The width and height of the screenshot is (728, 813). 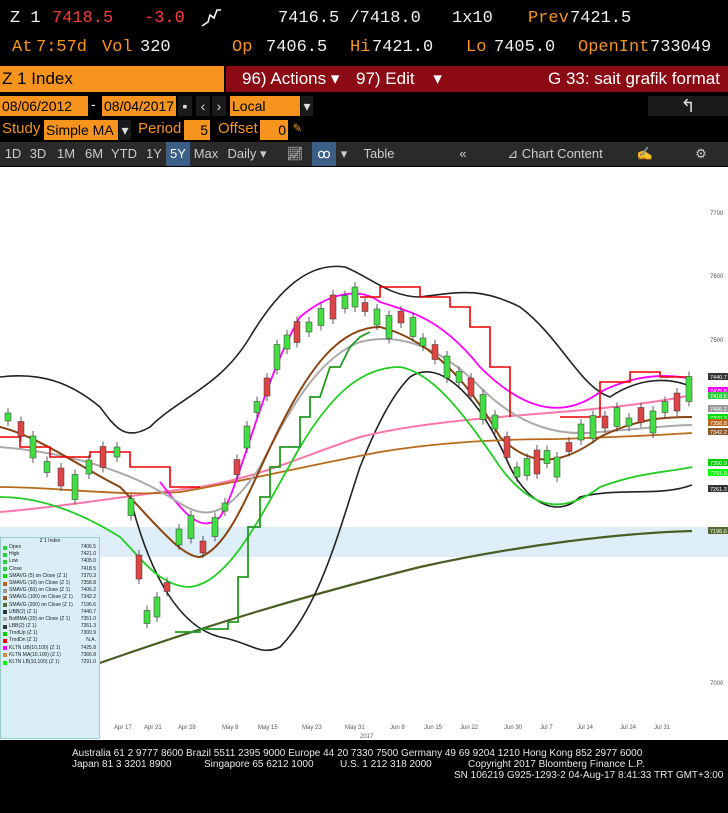 I want to click on right-axis-tag: 7406.2, so click(x=718, y=409).